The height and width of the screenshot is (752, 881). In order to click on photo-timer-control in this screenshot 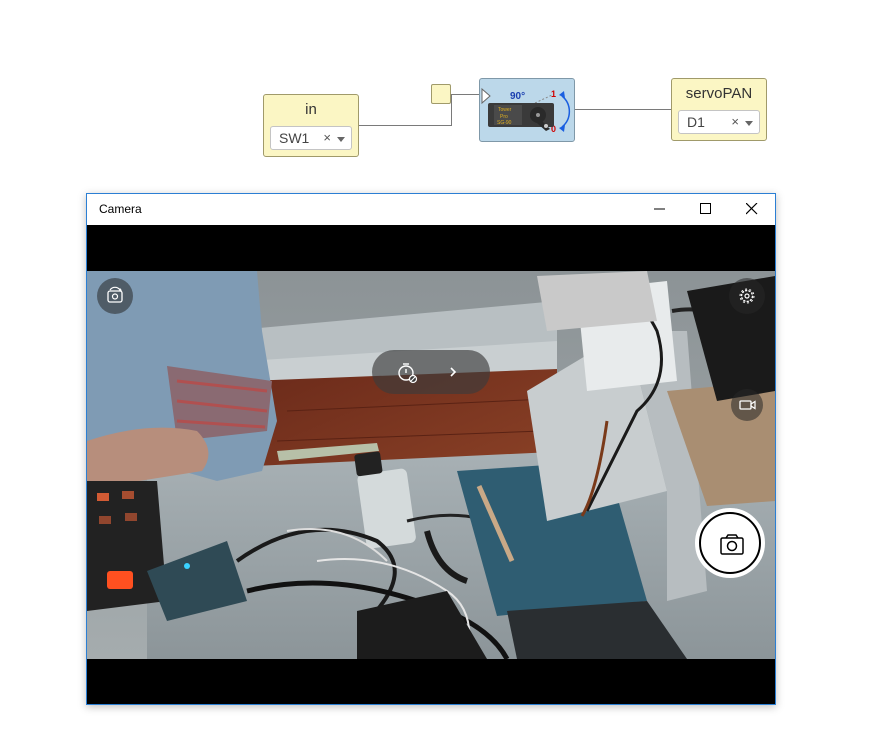, I will do `click(431, 372)`.